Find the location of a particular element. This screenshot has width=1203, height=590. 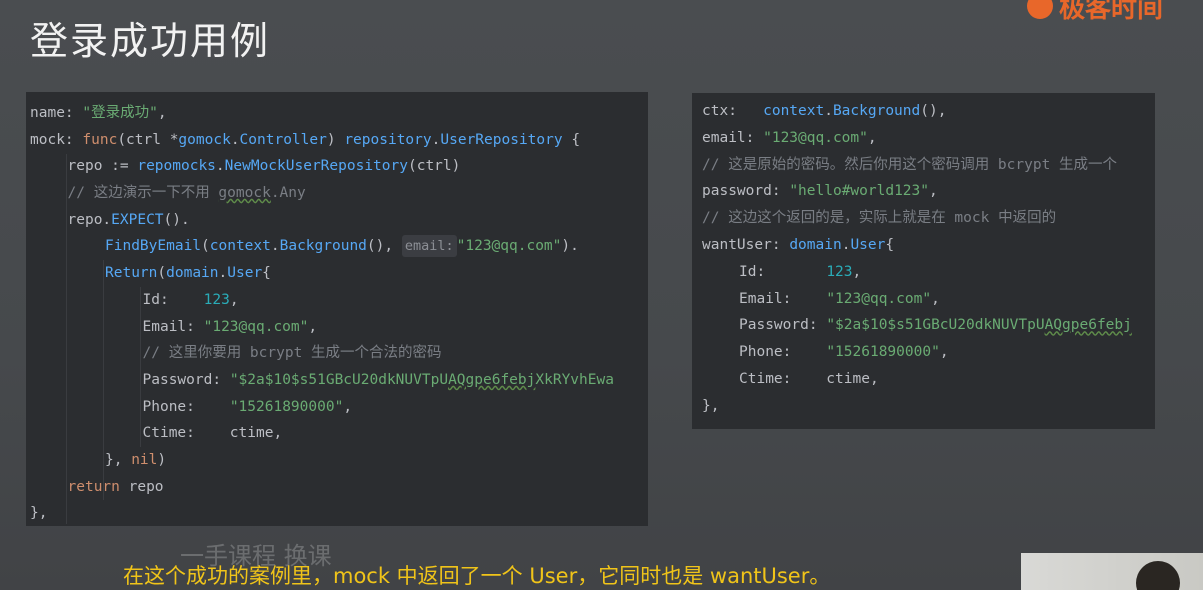

slide-title: 登录成功用例 is located at coordinates (150, 41).